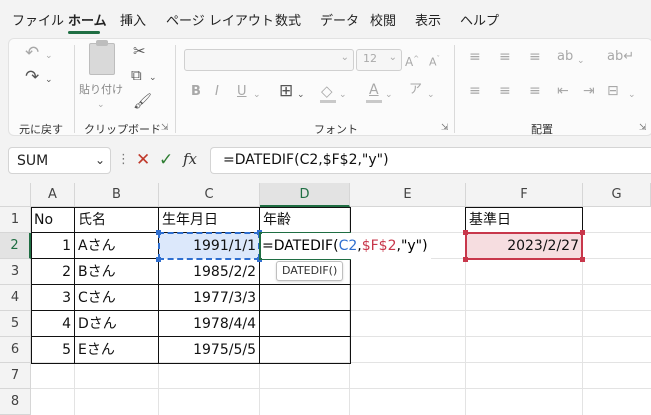 This screenshot has width=651, height=415. What do you see at coordinates (346, 246) in the screenshot?
I see `cell-d2-editing: =DATEDIF(C2,$F$2,"y")` at bounding box center [346, 246].